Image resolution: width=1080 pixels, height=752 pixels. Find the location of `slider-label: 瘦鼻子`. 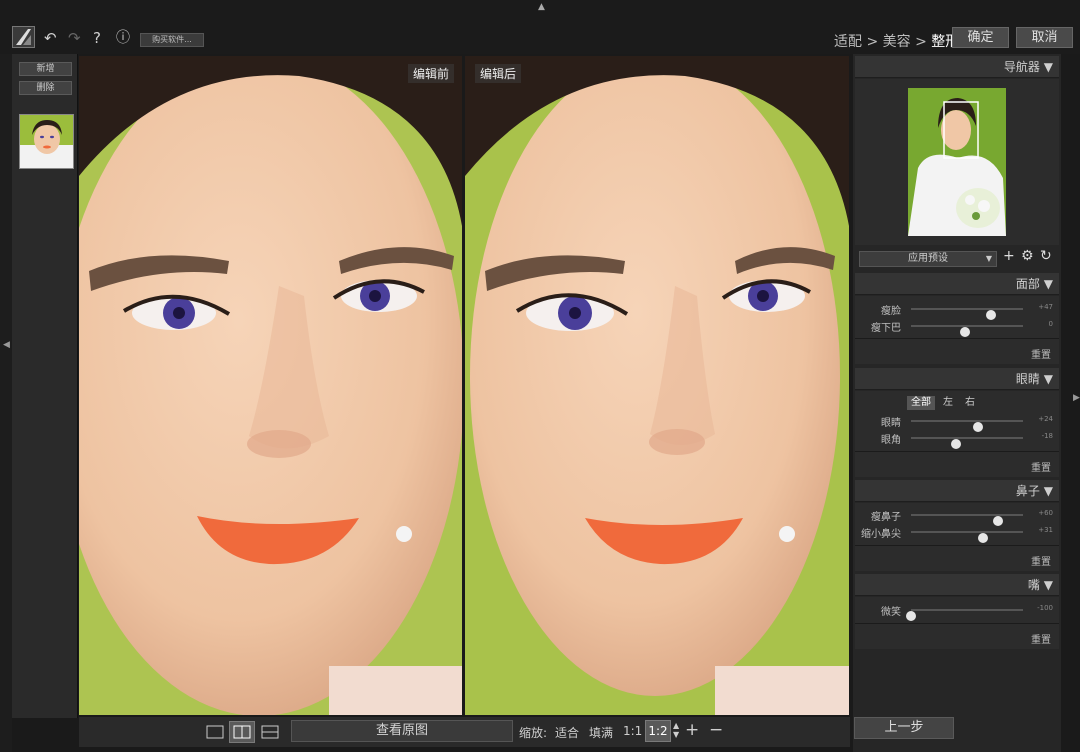

slider-label: 瘦鼻子 is located at coordinates (886, 517).